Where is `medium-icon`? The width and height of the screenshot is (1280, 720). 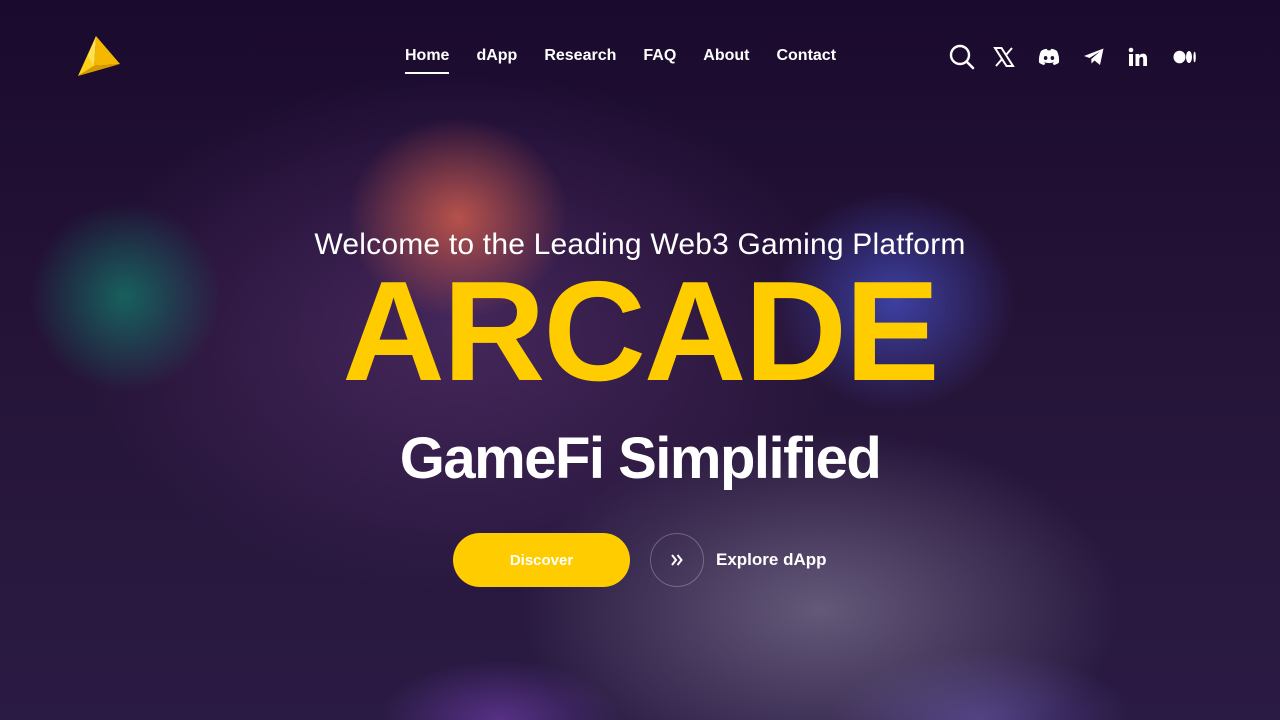
medium-icon is located at coordinates (1195, 57).